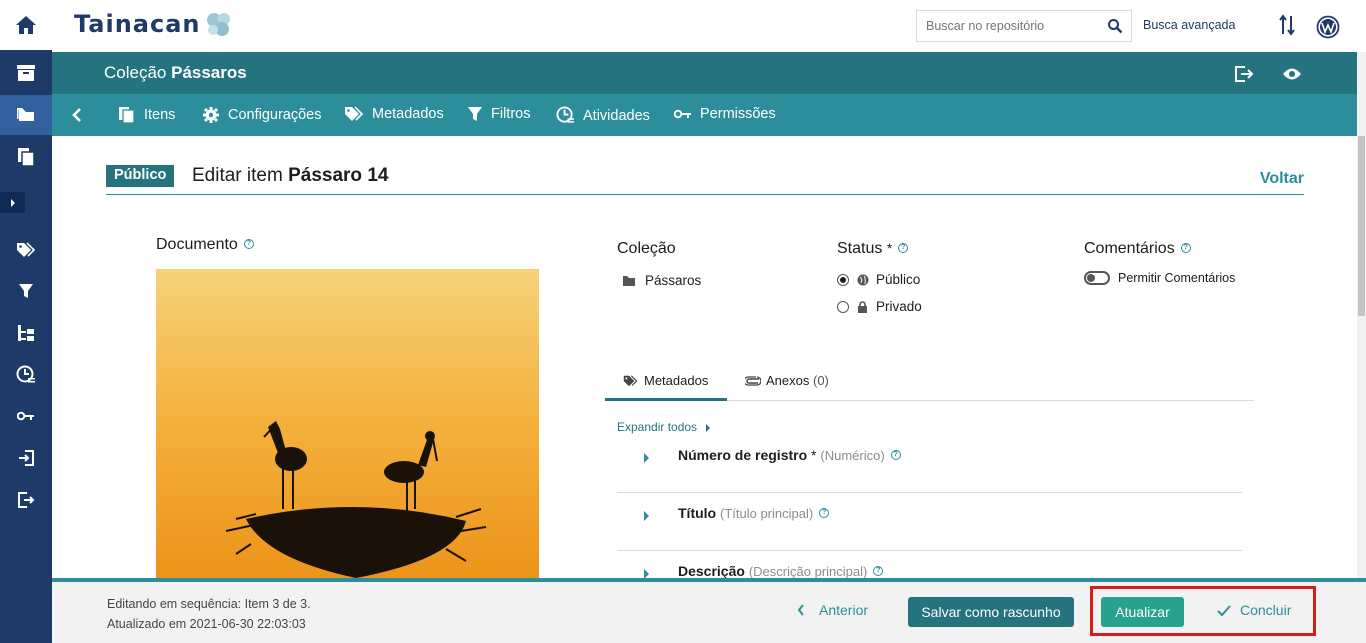 This screenshot has height=643, width=1366. Describe the element at coordinates (26, 291) in the screenshot. I see `sidebar-item-filters` at that location.